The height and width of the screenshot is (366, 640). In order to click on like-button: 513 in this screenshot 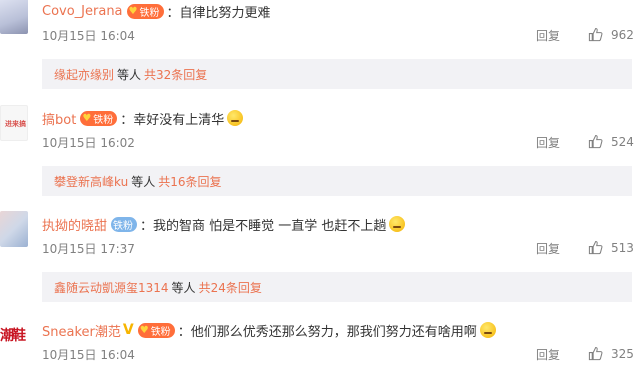, I will do `click(611, 247)`.